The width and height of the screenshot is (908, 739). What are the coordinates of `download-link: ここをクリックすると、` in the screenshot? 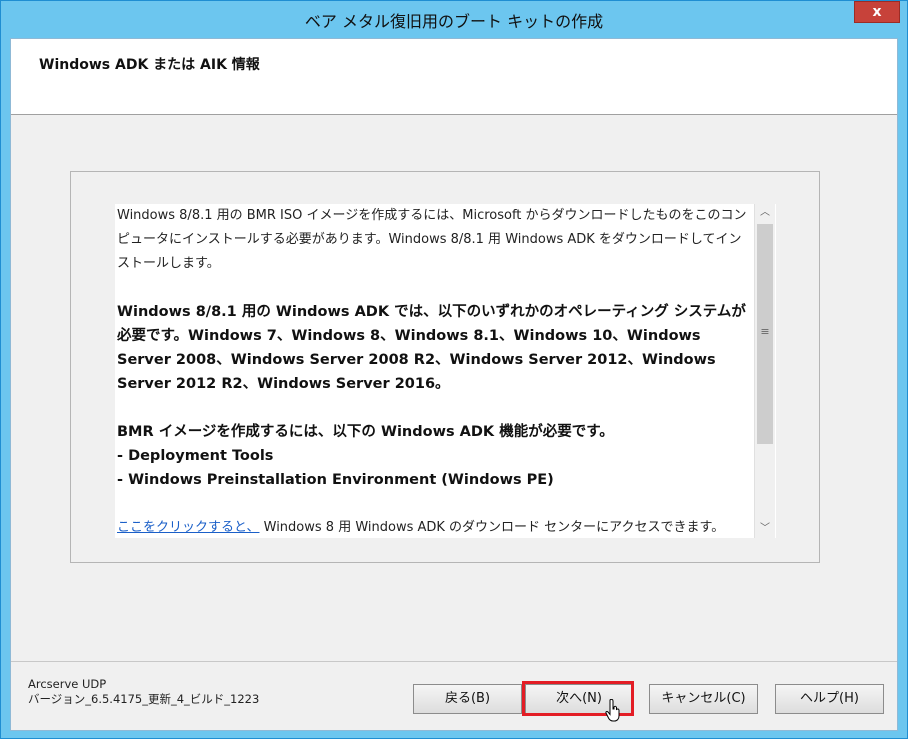 It's located at (188, 527).